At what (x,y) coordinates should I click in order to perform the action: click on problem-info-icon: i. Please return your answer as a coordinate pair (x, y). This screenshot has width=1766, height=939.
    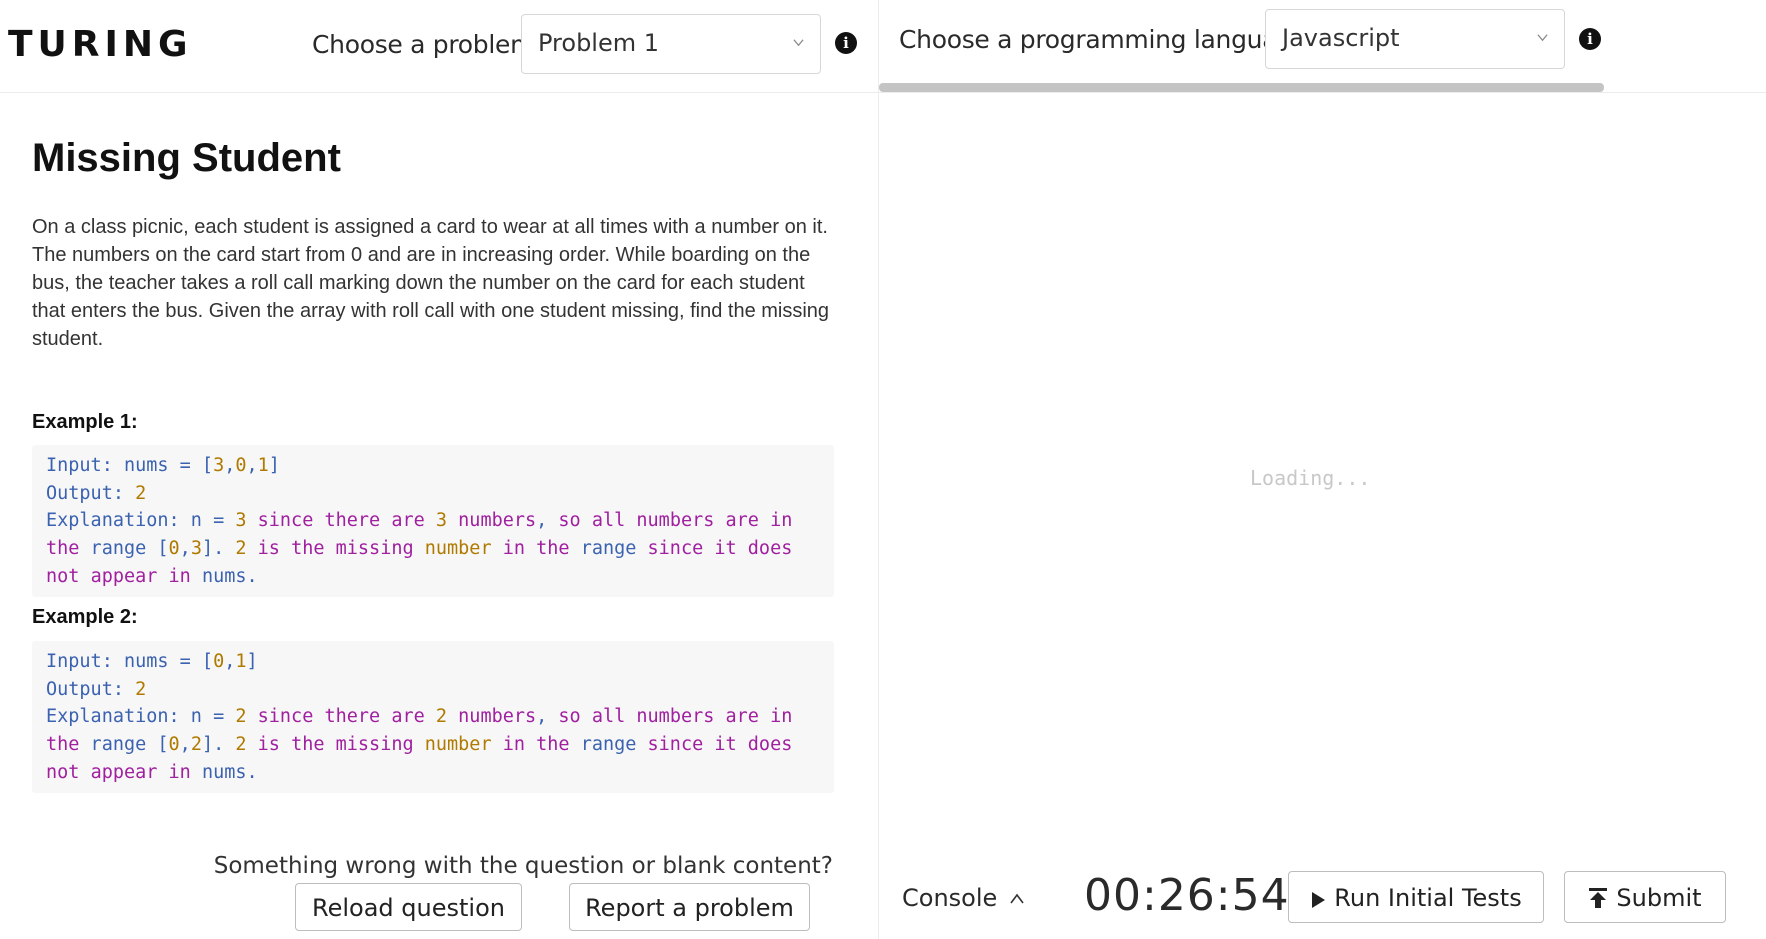
    Looking at the image, I should click on (846, 43).